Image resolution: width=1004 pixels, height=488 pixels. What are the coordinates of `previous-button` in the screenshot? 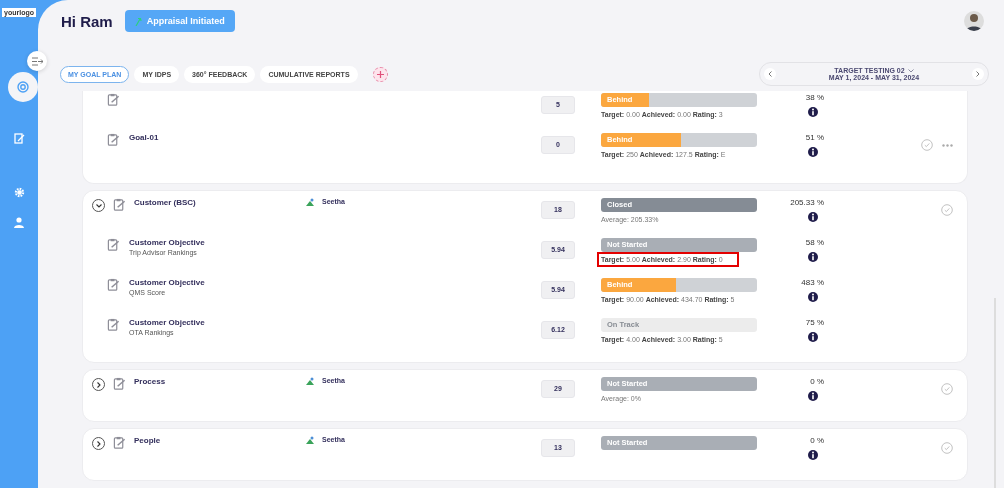 It's located at (770, 74).